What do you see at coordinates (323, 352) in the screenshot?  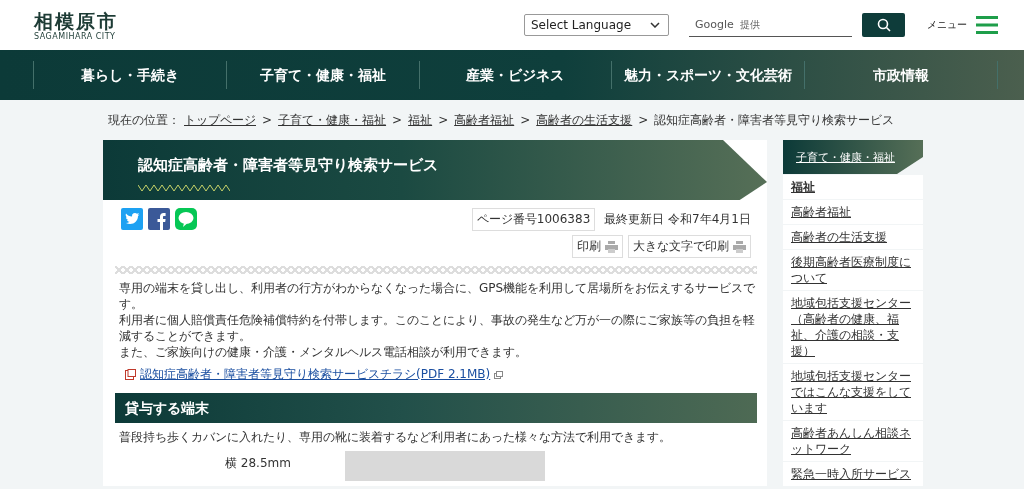 I see `body-paragraph: また、ご家族向けの健康・介護・メンタルヘルス電話相談が利用できます。` at bounding box center [323, 352].